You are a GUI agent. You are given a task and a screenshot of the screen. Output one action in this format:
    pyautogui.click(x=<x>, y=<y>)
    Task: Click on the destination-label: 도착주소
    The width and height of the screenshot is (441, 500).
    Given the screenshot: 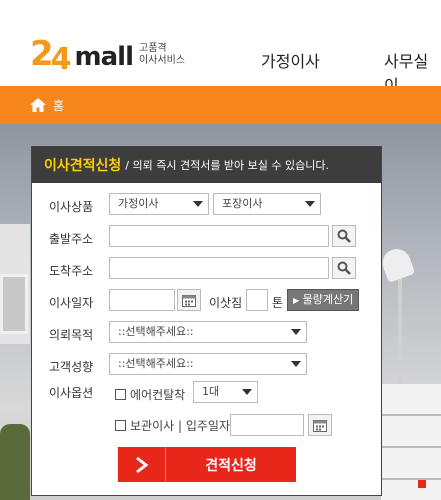 What is the action you would take?
    pyautogui.click(x=71, y=271)
    